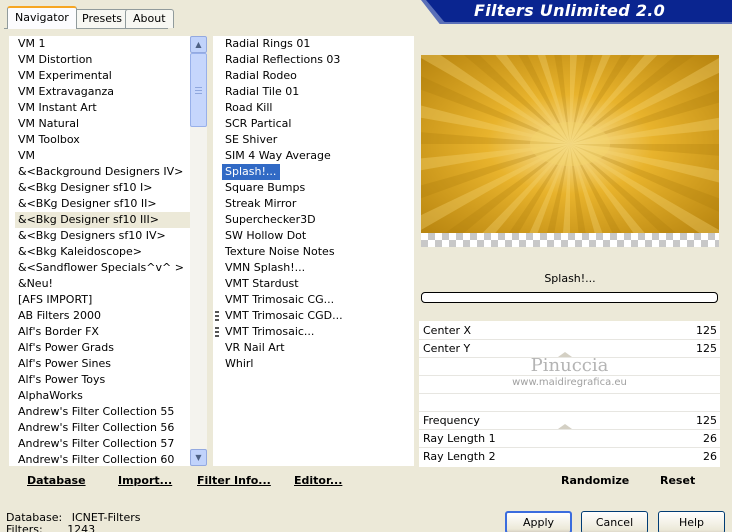  Describe the element at coordinates (318, 76) in the screenshot. I see `filter-item: Radial Rodeo` at that location.